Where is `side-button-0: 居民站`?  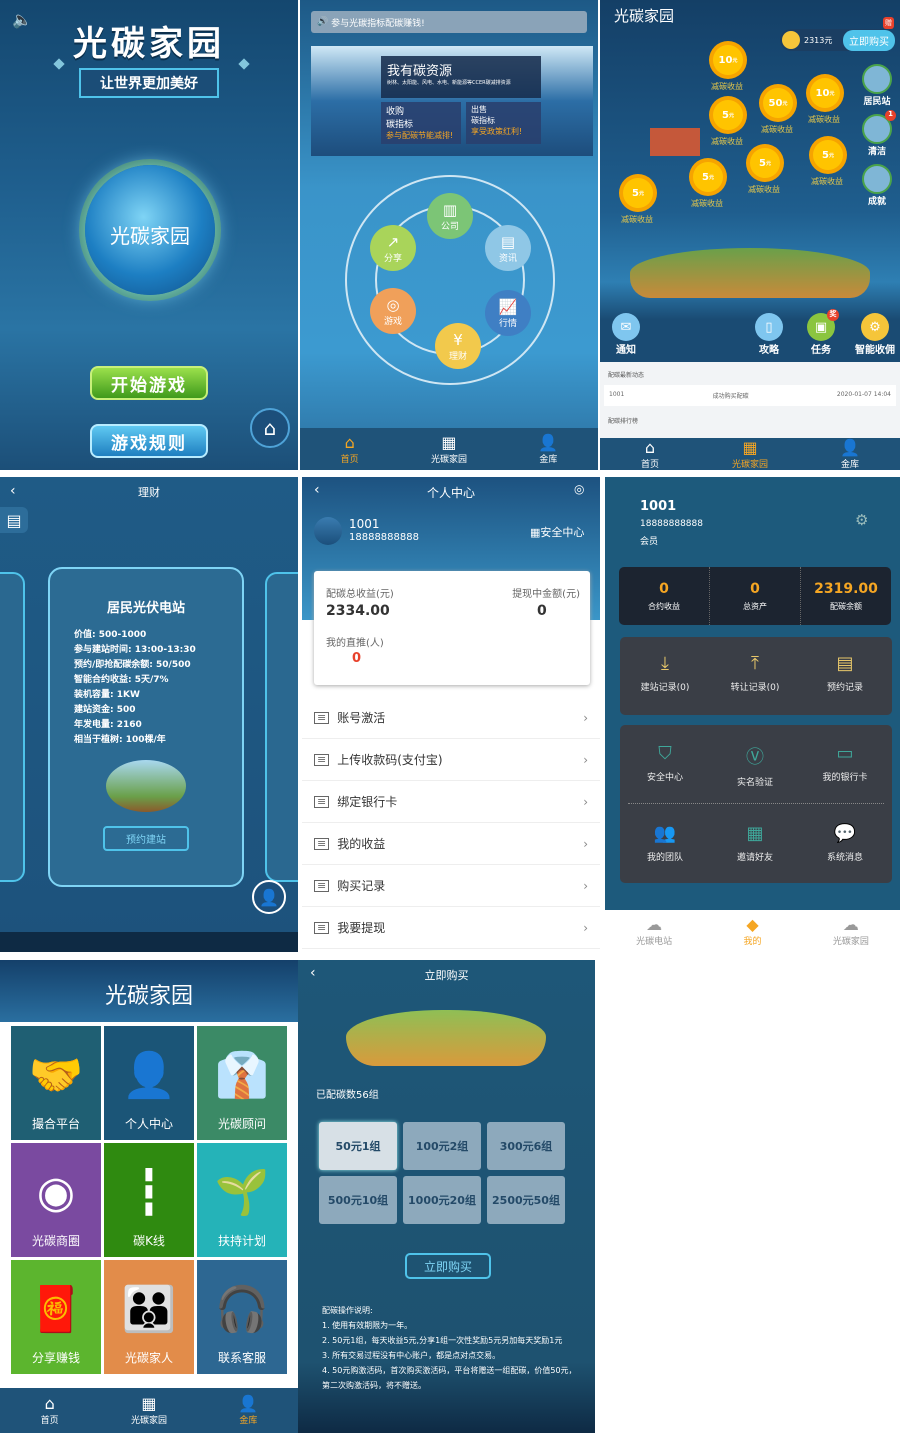 side-button-0: 居民站 is located at coordinates (877, 85).